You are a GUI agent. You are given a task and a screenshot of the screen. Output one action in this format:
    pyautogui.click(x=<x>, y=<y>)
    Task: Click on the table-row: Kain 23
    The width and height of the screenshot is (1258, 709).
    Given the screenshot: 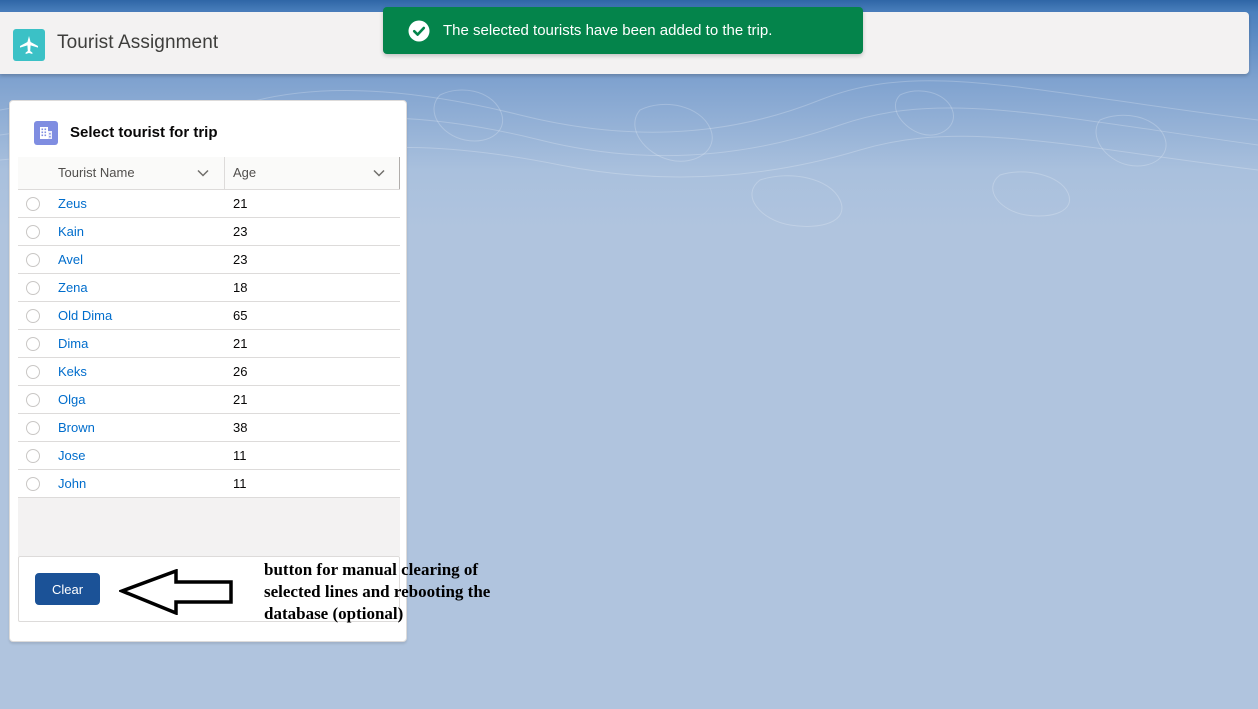 What is the action you would take?
    pyautogui.click(x=209, y=232)
    